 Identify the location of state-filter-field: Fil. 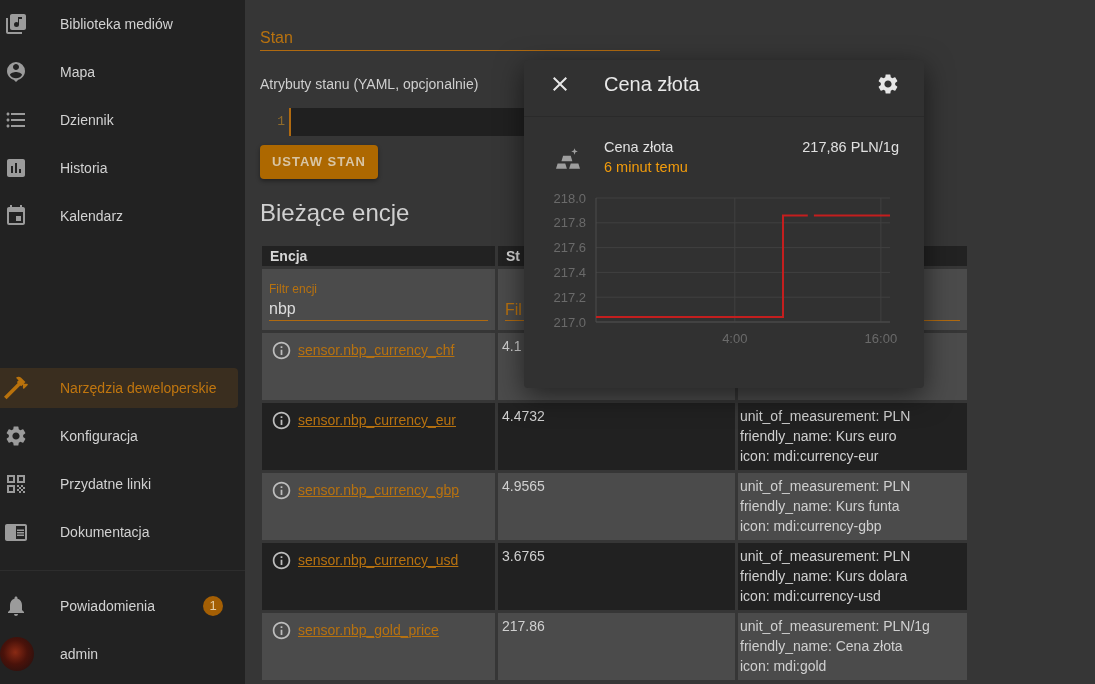
(514, 310).